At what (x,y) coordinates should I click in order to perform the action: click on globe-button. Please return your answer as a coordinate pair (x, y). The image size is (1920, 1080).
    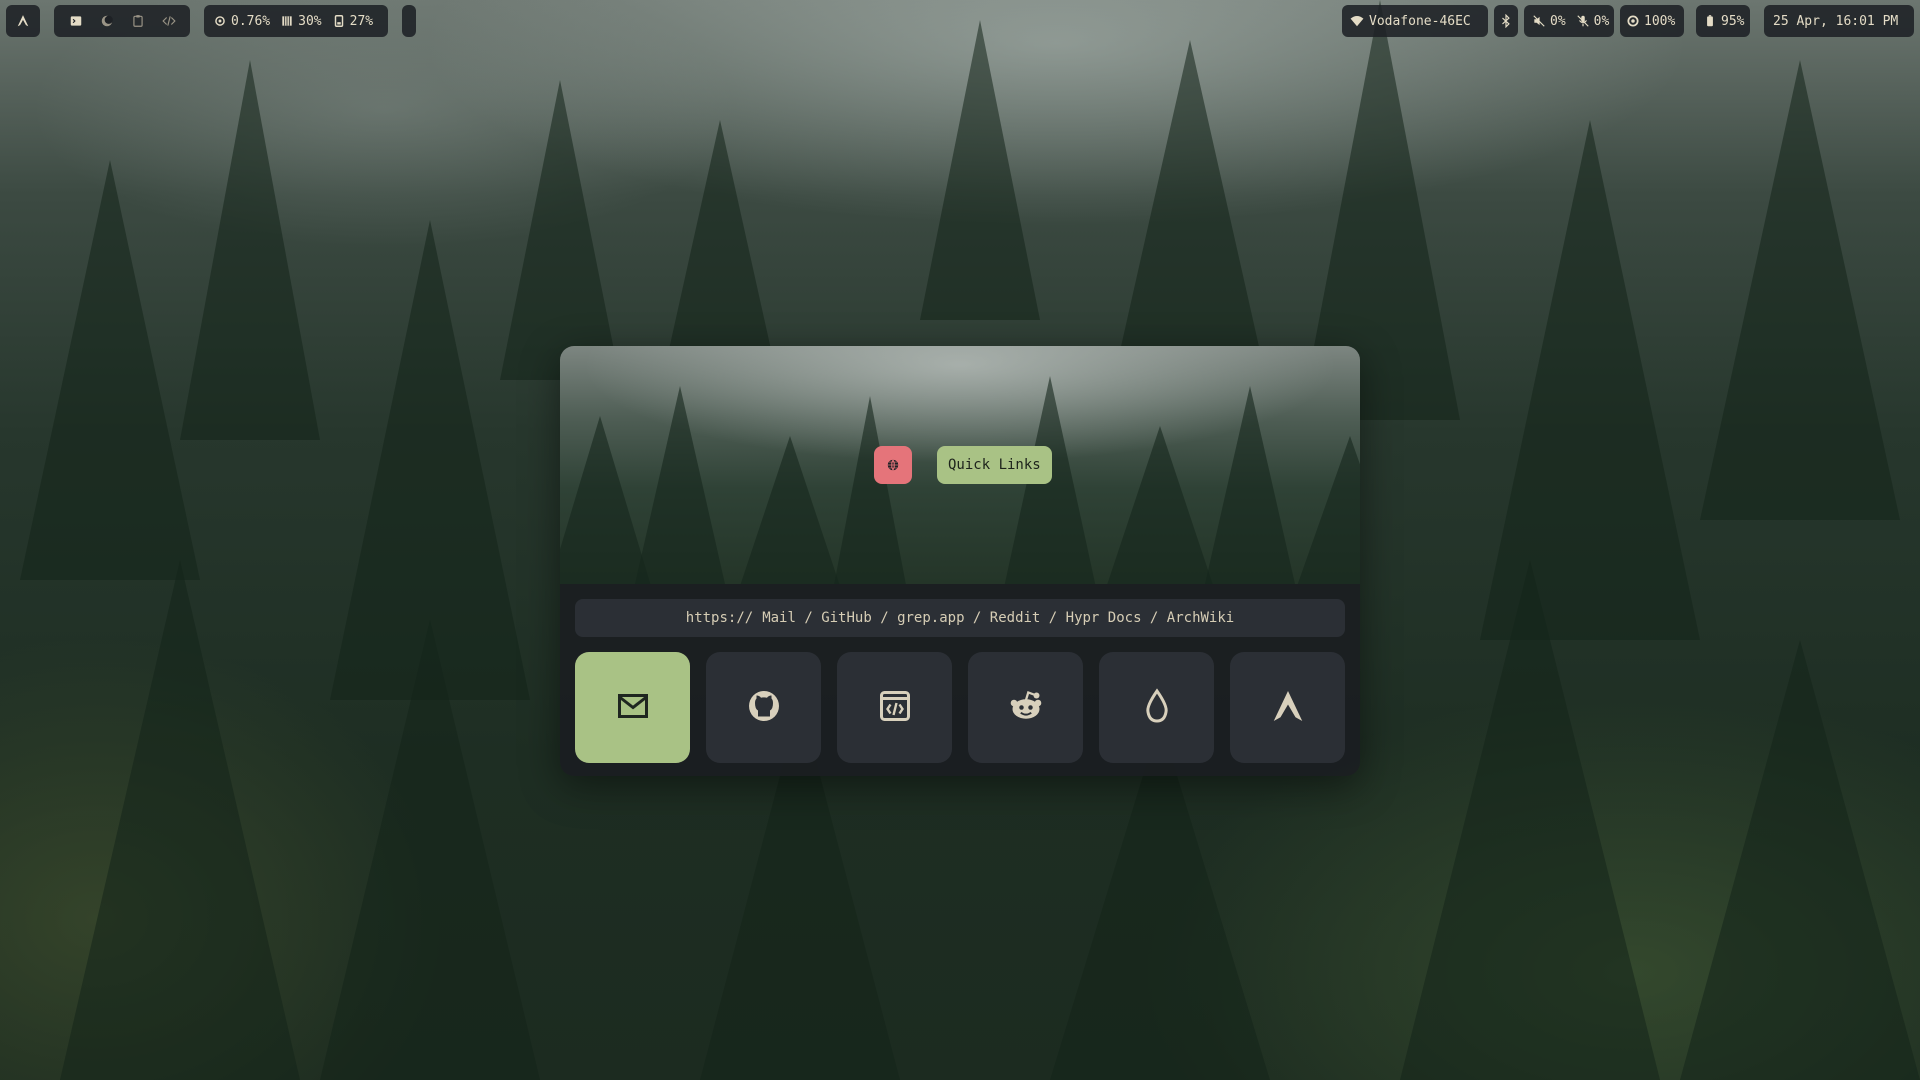
    Looking at the image, I should click on (893, 465).